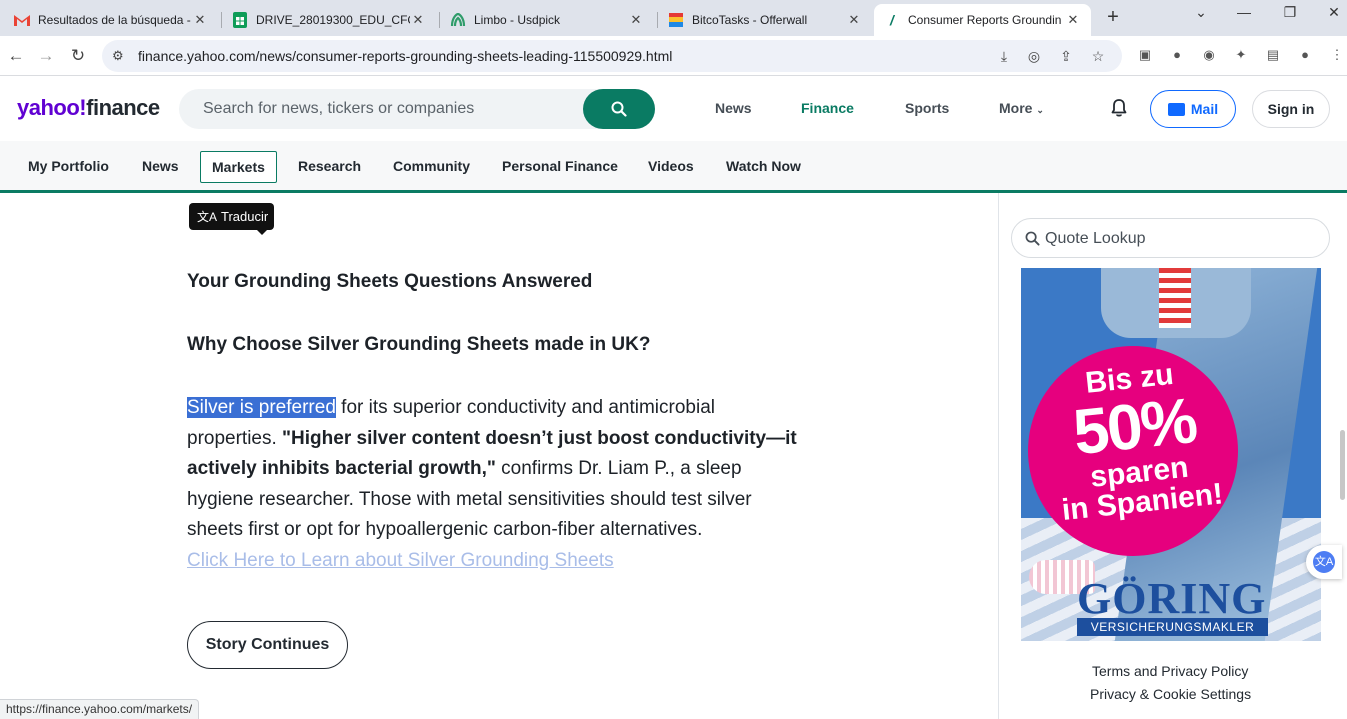 This screenshot has height=719, width=1347. Describe the element at coordinates (1333, 12) in the screenshot. I see `window-close-button: ✕` at that location.